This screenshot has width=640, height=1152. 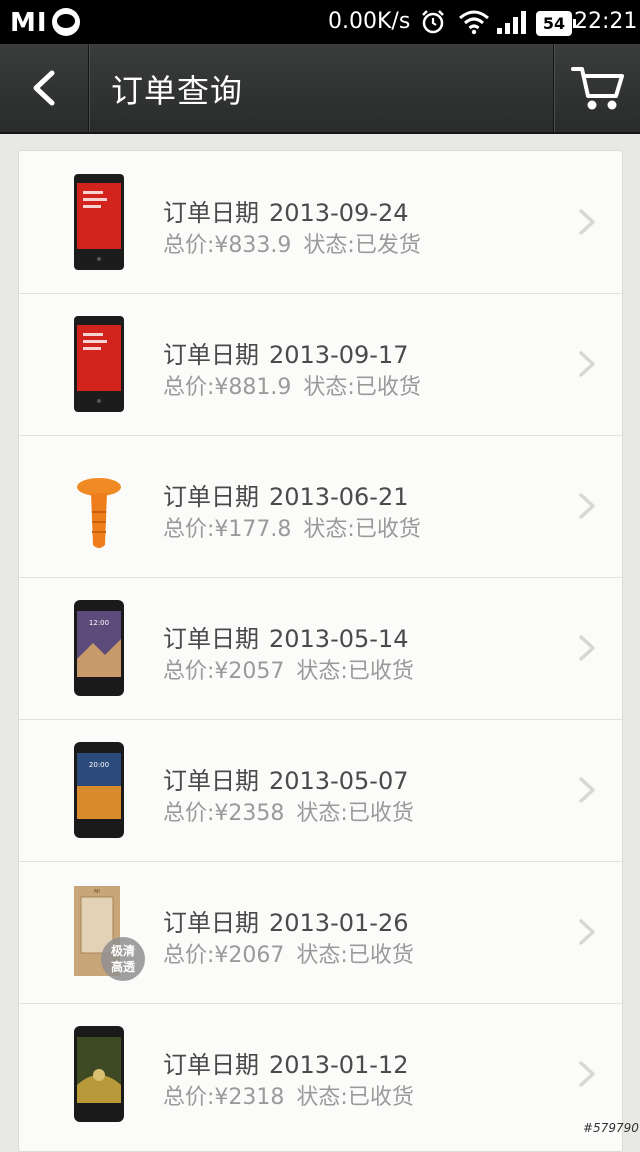 What do you see at coordinates (227, 245) in the screenshot?
I see `order-price: 总价:¥833.9` at bounding box center [227, 245].